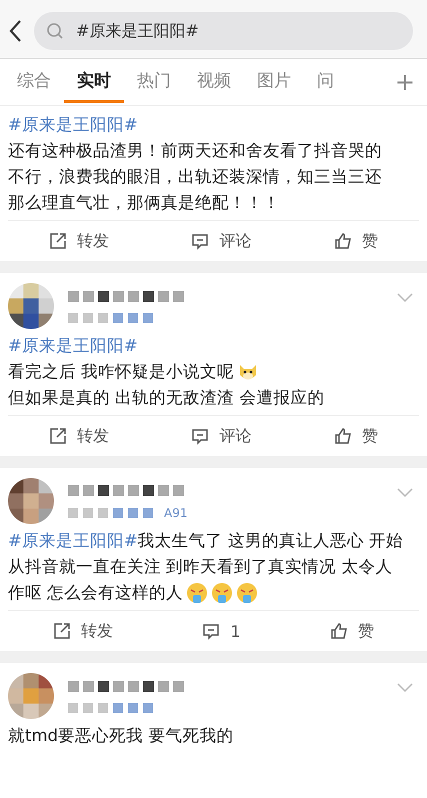 Image resolution: width=427 pixels, height=798 pixels. I want to click on comment-button: 1, so click(221, 631).